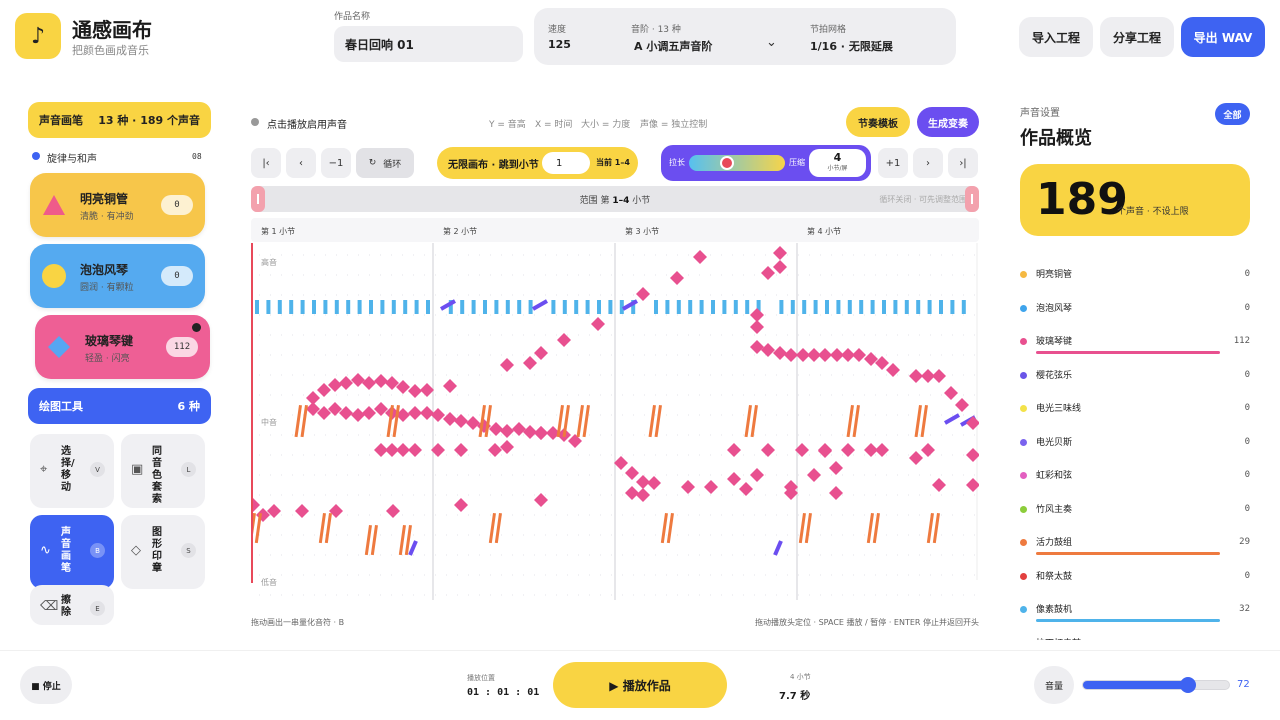 The image size is (1280, 720). What do you see at coordinates (1135, 279) in the screenshot?
I see `voice-row: 明亮铜管 0` at bounding box center [1135, 279].